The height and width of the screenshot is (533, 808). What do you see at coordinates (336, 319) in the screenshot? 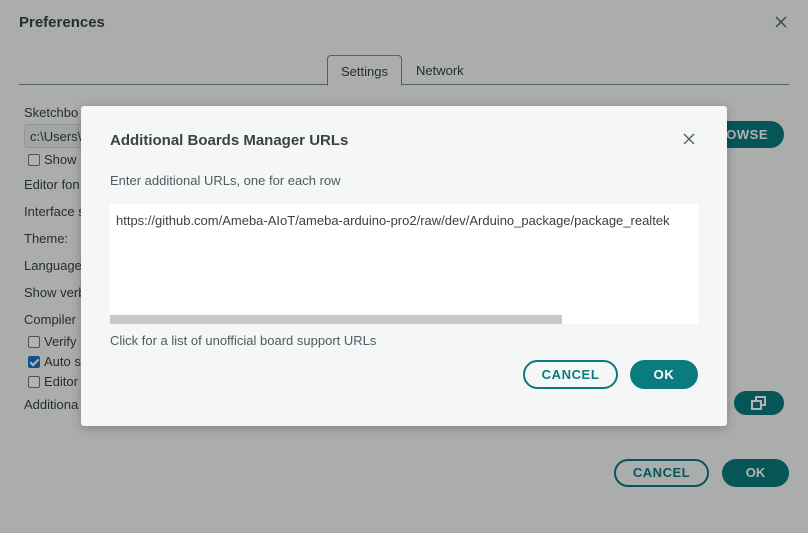
I see `scrollbar-thumb` at bounding box center [336, 319].